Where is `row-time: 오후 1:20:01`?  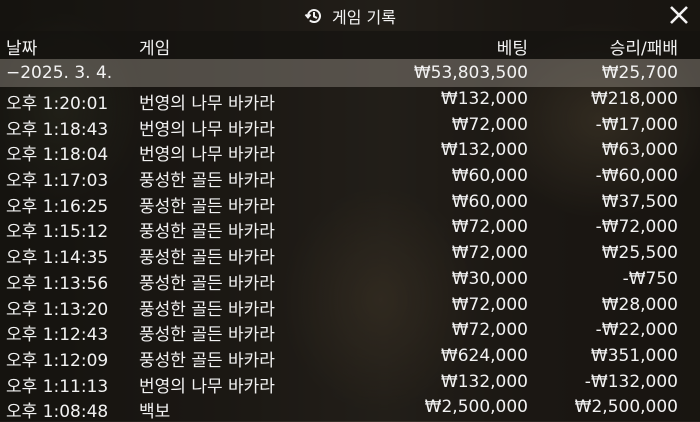
row-time: 오후 1:20:01 is located at coordinates (57, 104).